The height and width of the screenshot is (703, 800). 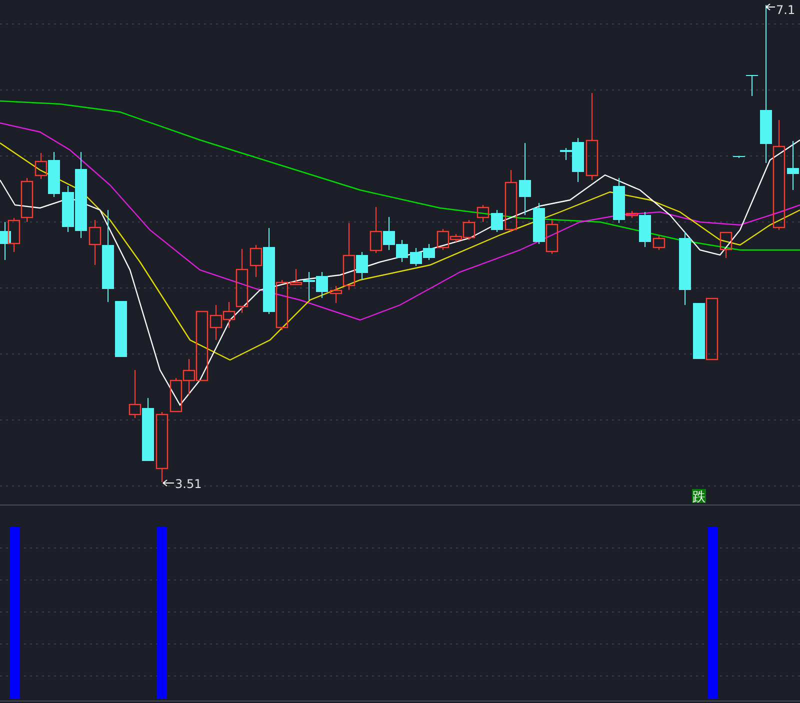 What do you see at coordinates (699, 497) in the screenshot?
I see `signal-label: 跌` at bounding box center [699, 497].